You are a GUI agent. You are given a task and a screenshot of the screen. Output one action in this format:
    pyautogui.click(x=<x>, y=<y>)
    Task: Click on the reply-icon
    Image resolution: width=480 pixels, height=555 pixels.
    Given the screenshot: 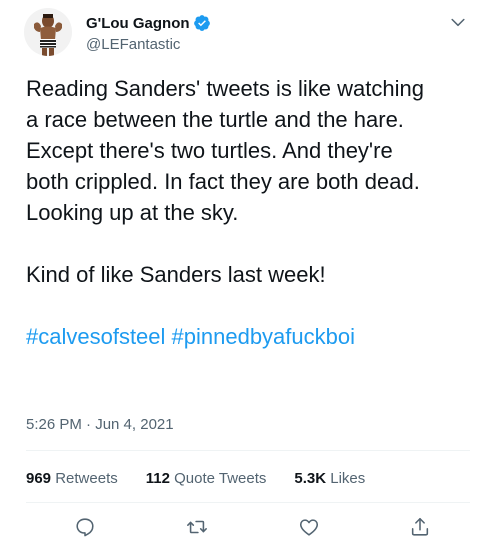 What is the action you would take?
    pyautogui.click(x=85, y=527)
    